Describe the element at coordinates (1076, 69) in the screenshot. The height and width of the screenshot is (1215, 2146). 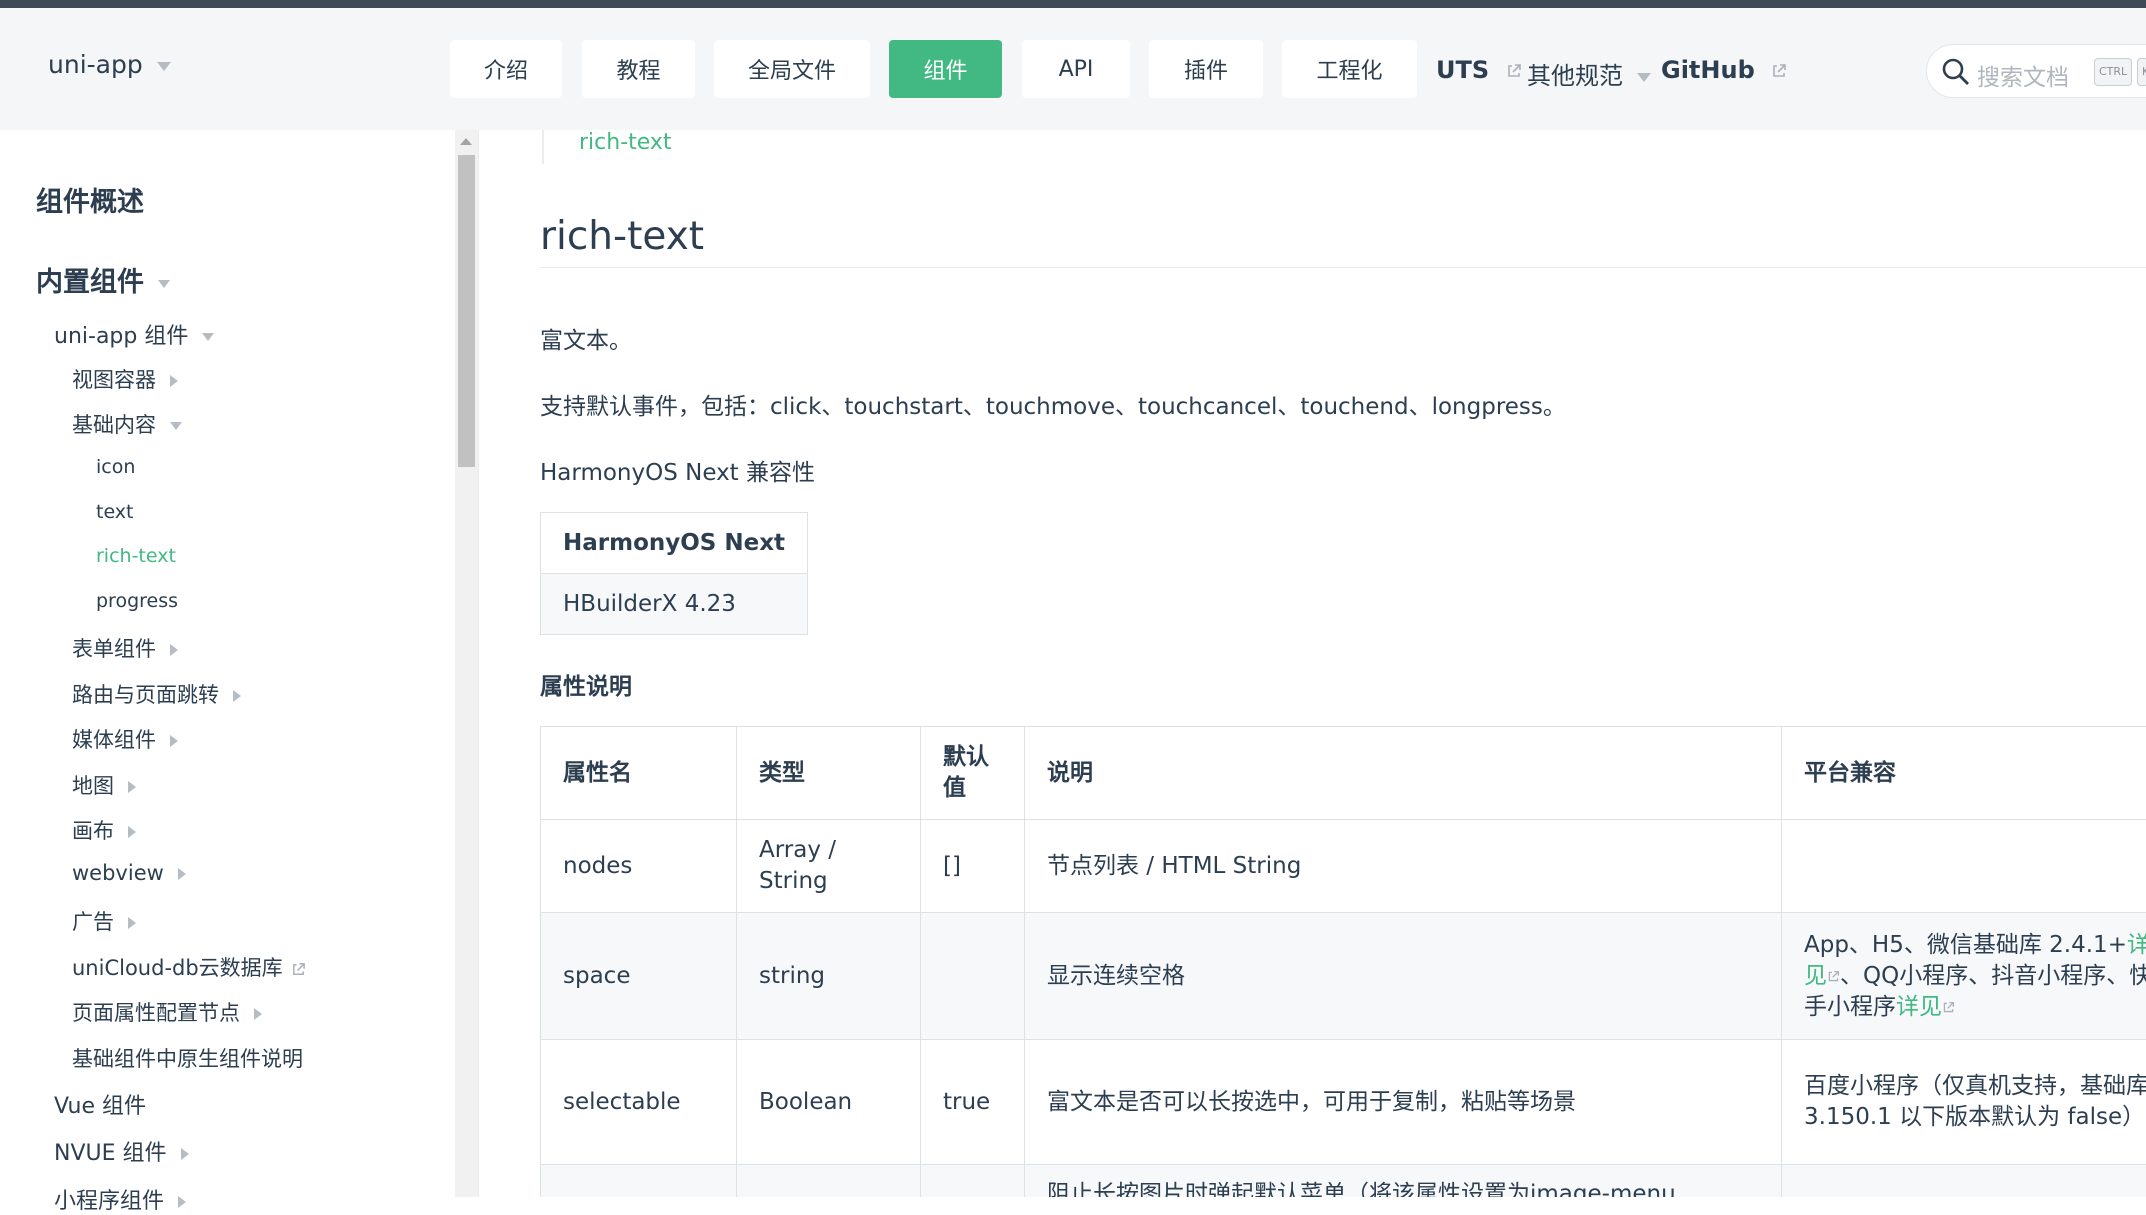
I see `nav-api-button: API` at that location.